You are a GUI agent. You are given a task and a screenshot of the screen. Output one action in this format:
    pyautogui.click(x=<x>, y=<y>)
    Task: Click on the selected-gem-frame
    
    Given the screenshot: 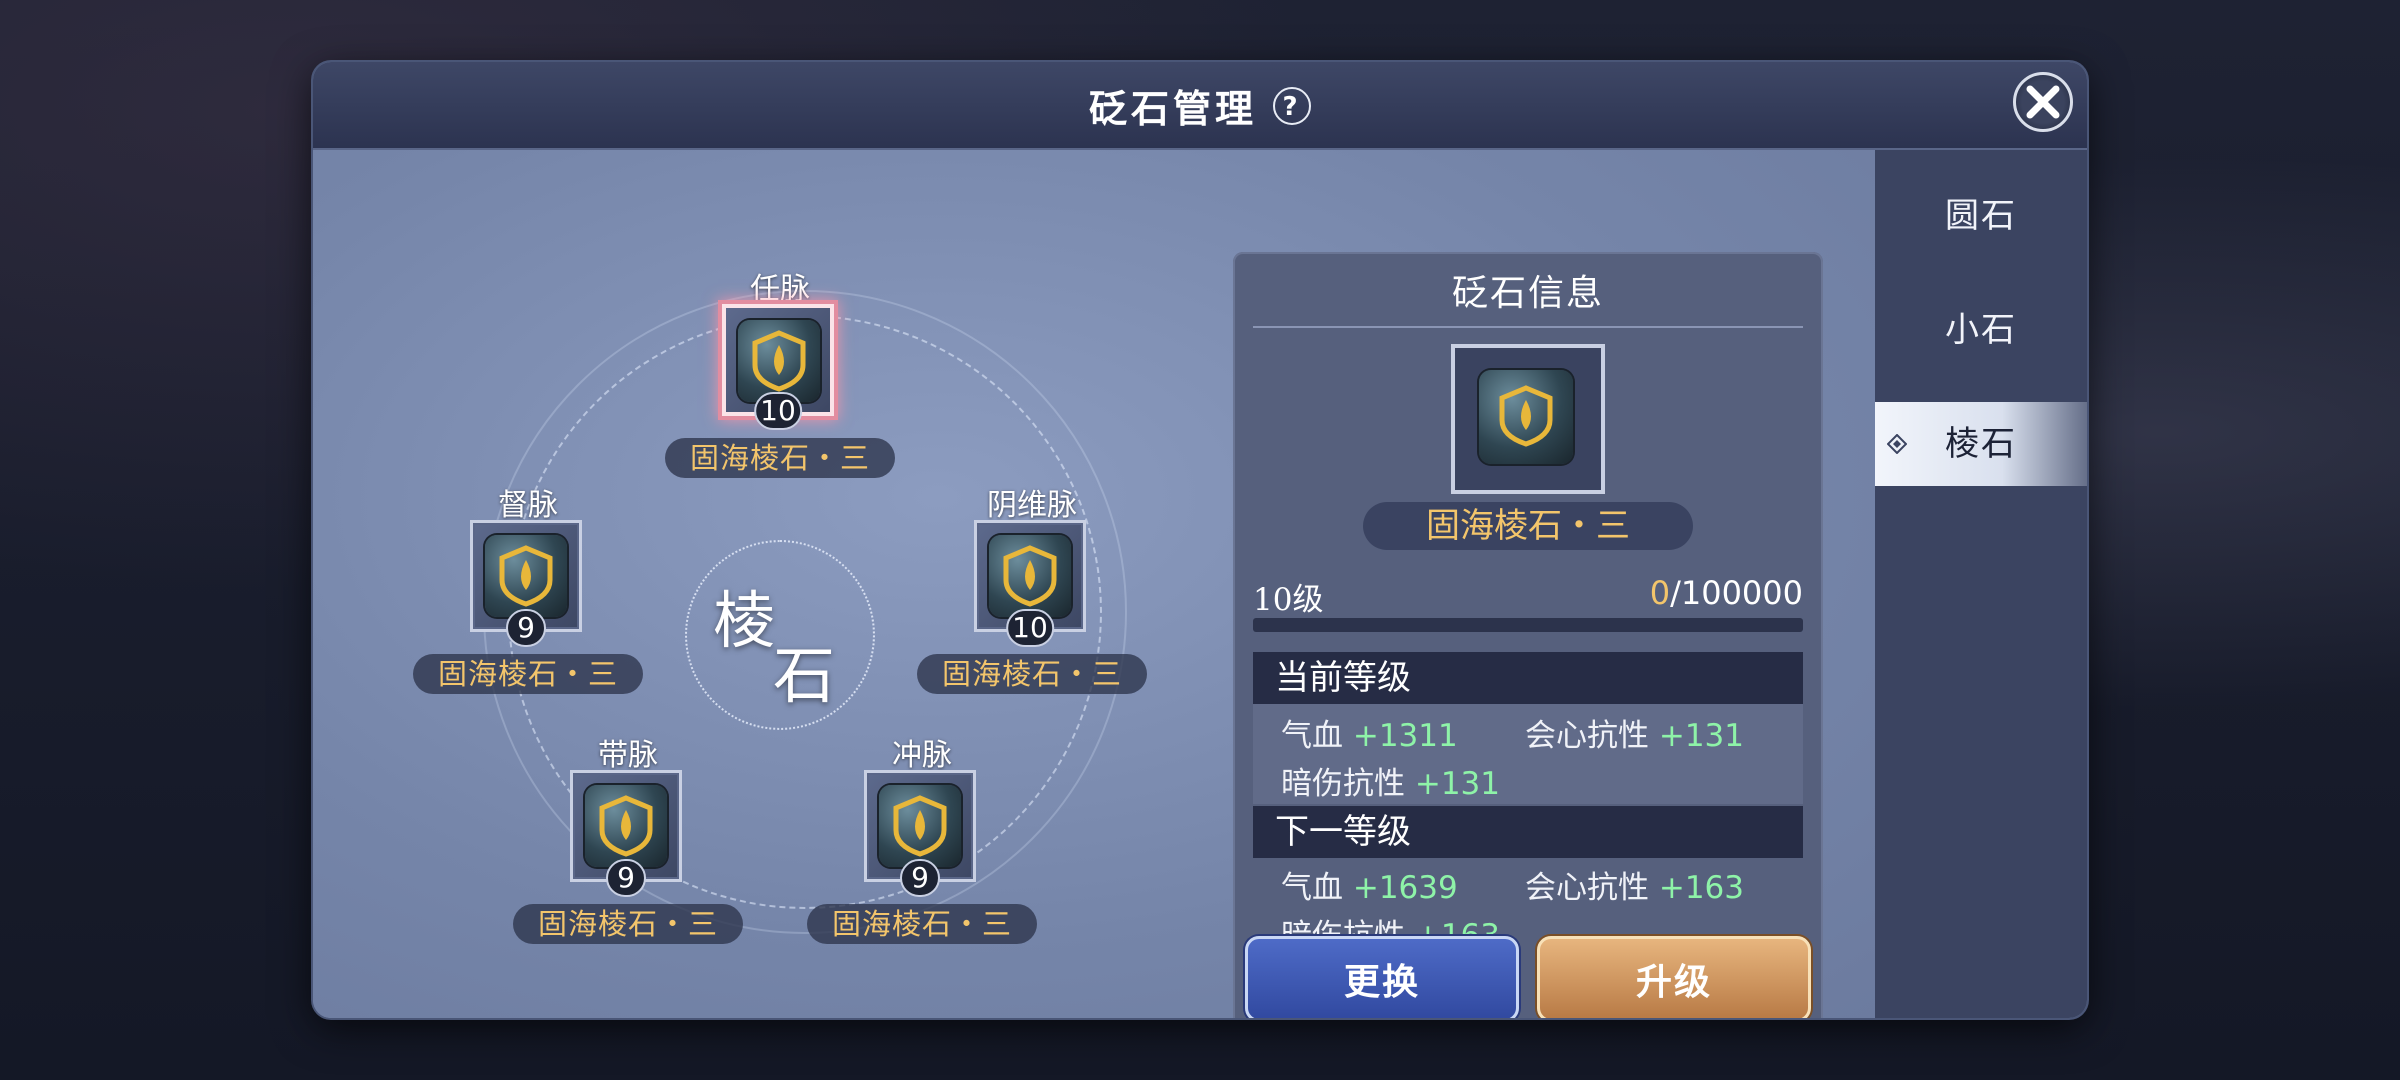 What is the action you would take?
    pyautogui.click(x=1528, y=419)
    